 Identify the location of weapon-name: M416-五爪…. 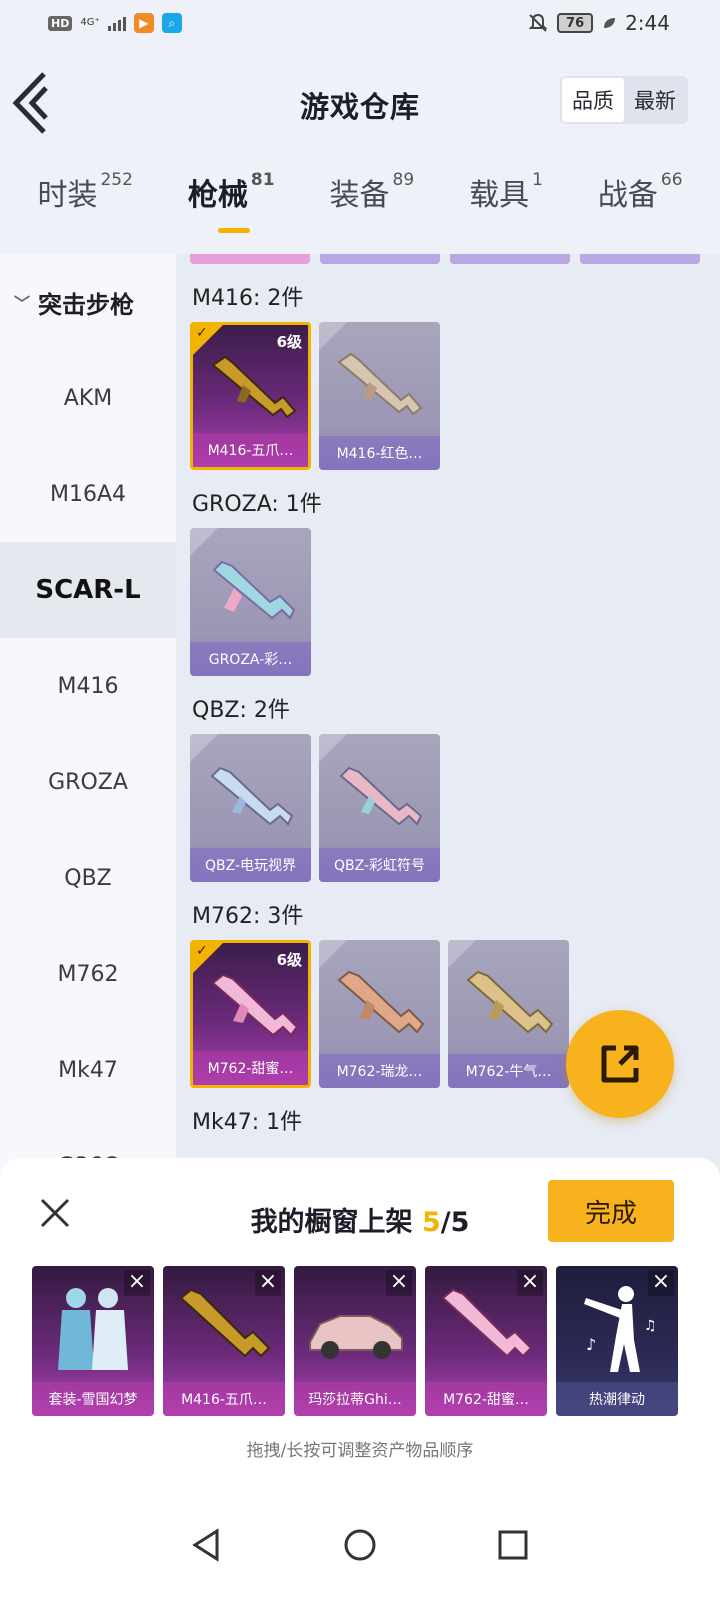
(250, 450).